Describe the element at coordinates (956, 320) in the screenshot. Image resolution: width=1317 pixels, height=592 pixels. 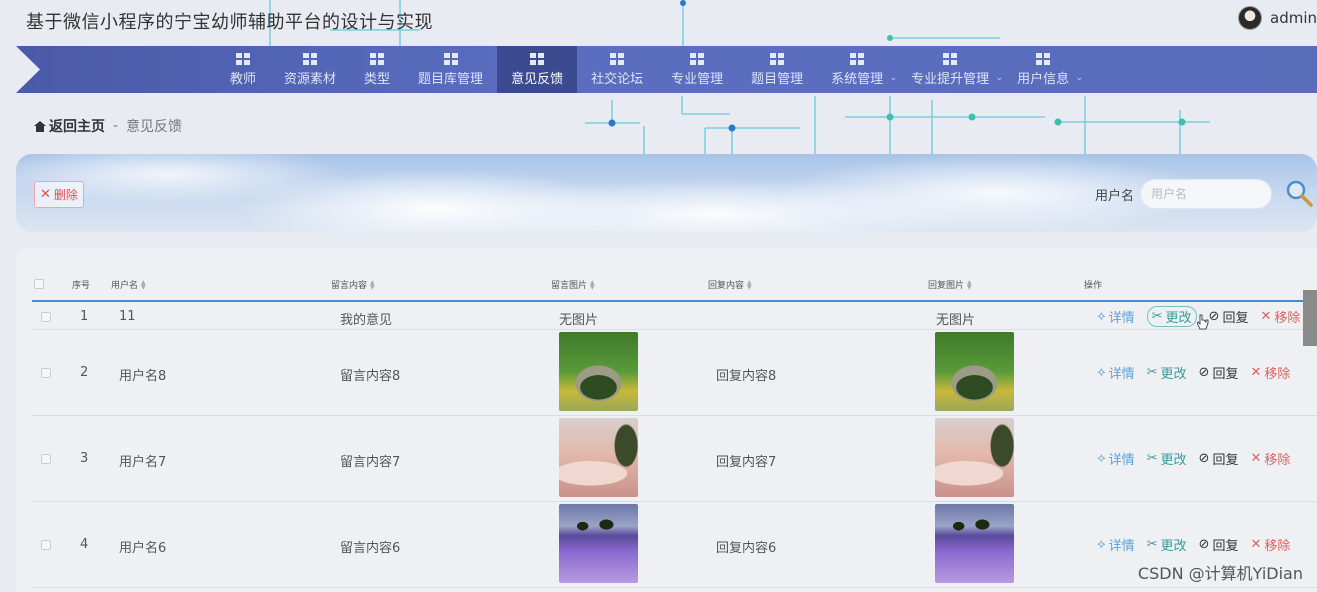
I see `cell-reply-image-empty: 无图片` at that location.